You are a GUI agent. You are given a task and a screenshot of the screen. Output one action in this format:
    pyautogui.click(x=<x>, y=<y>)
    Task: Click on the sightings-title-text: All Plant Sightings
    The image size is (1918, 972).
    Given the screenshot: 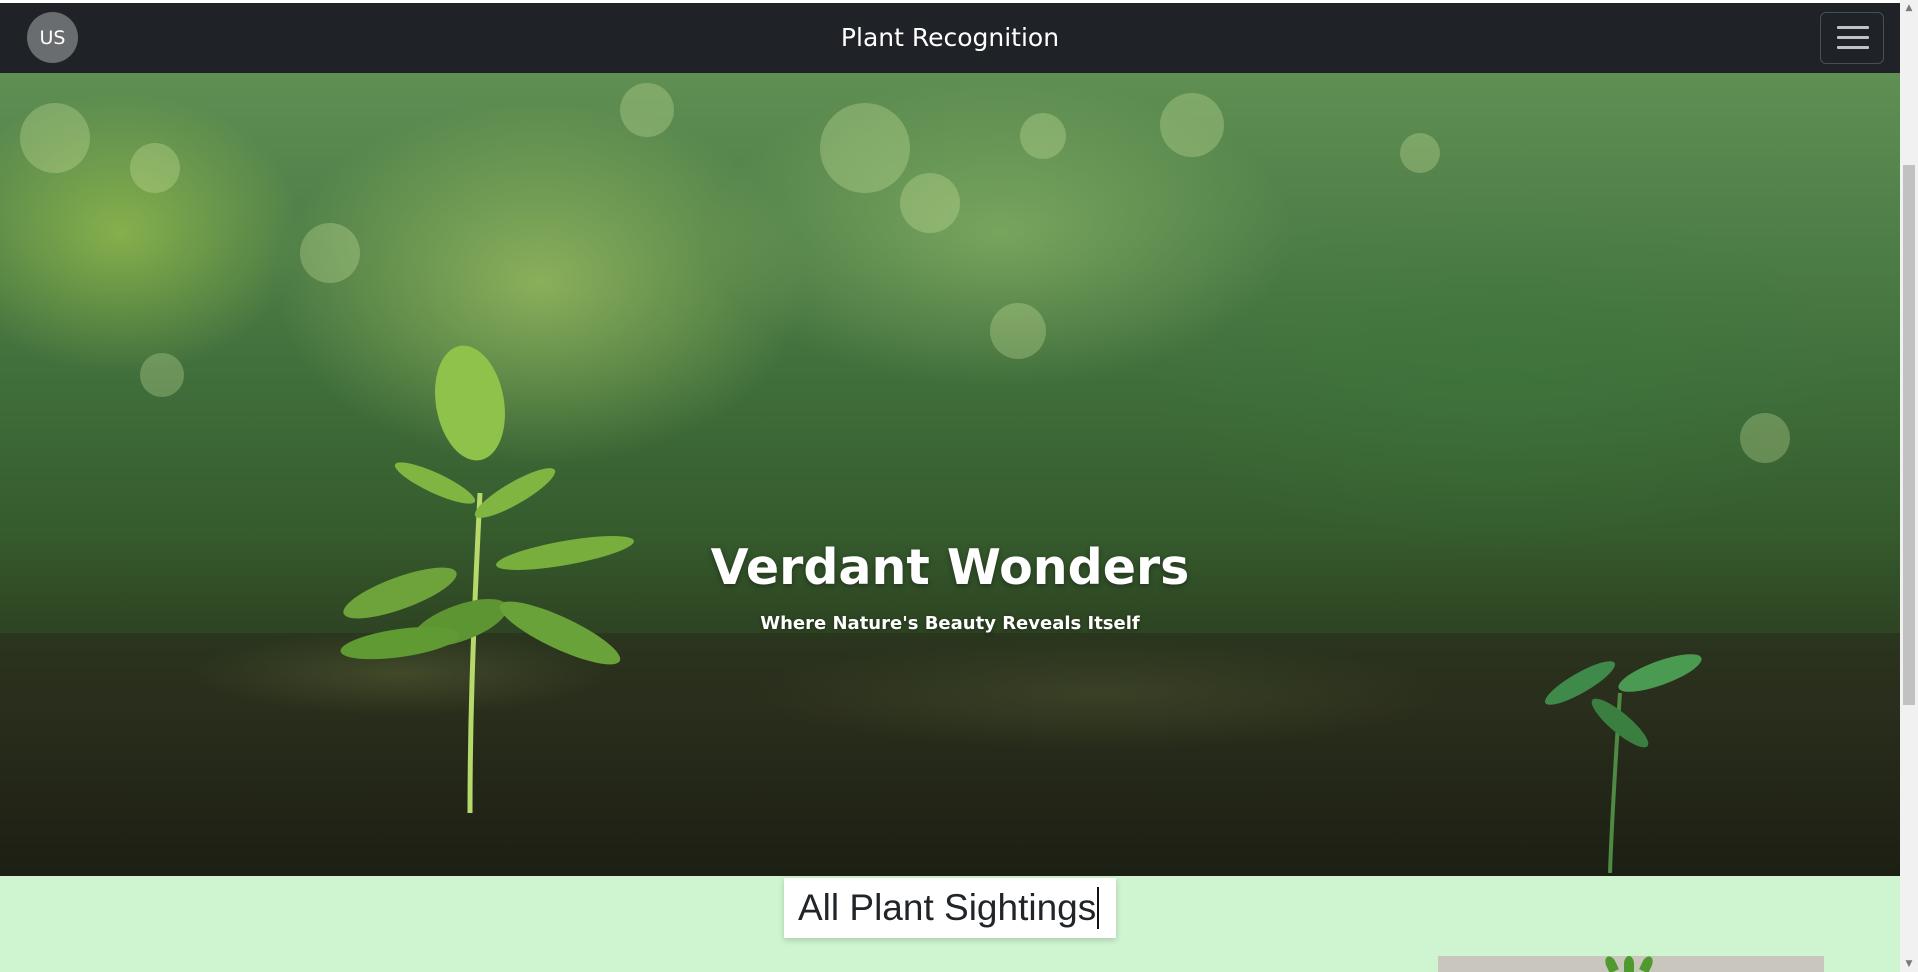 What is the action you would take?
    pyautogui.click(x=947, y=907)
    